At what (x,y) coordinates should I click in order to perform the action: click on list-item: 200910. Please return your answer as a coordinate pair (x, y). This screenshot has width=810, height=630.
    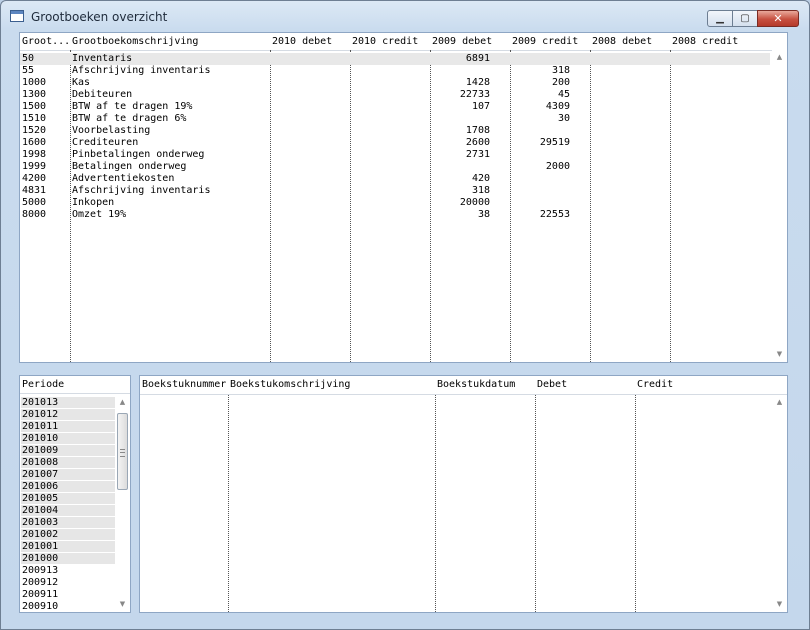
    Looking at the image, I should click on (75, 606).